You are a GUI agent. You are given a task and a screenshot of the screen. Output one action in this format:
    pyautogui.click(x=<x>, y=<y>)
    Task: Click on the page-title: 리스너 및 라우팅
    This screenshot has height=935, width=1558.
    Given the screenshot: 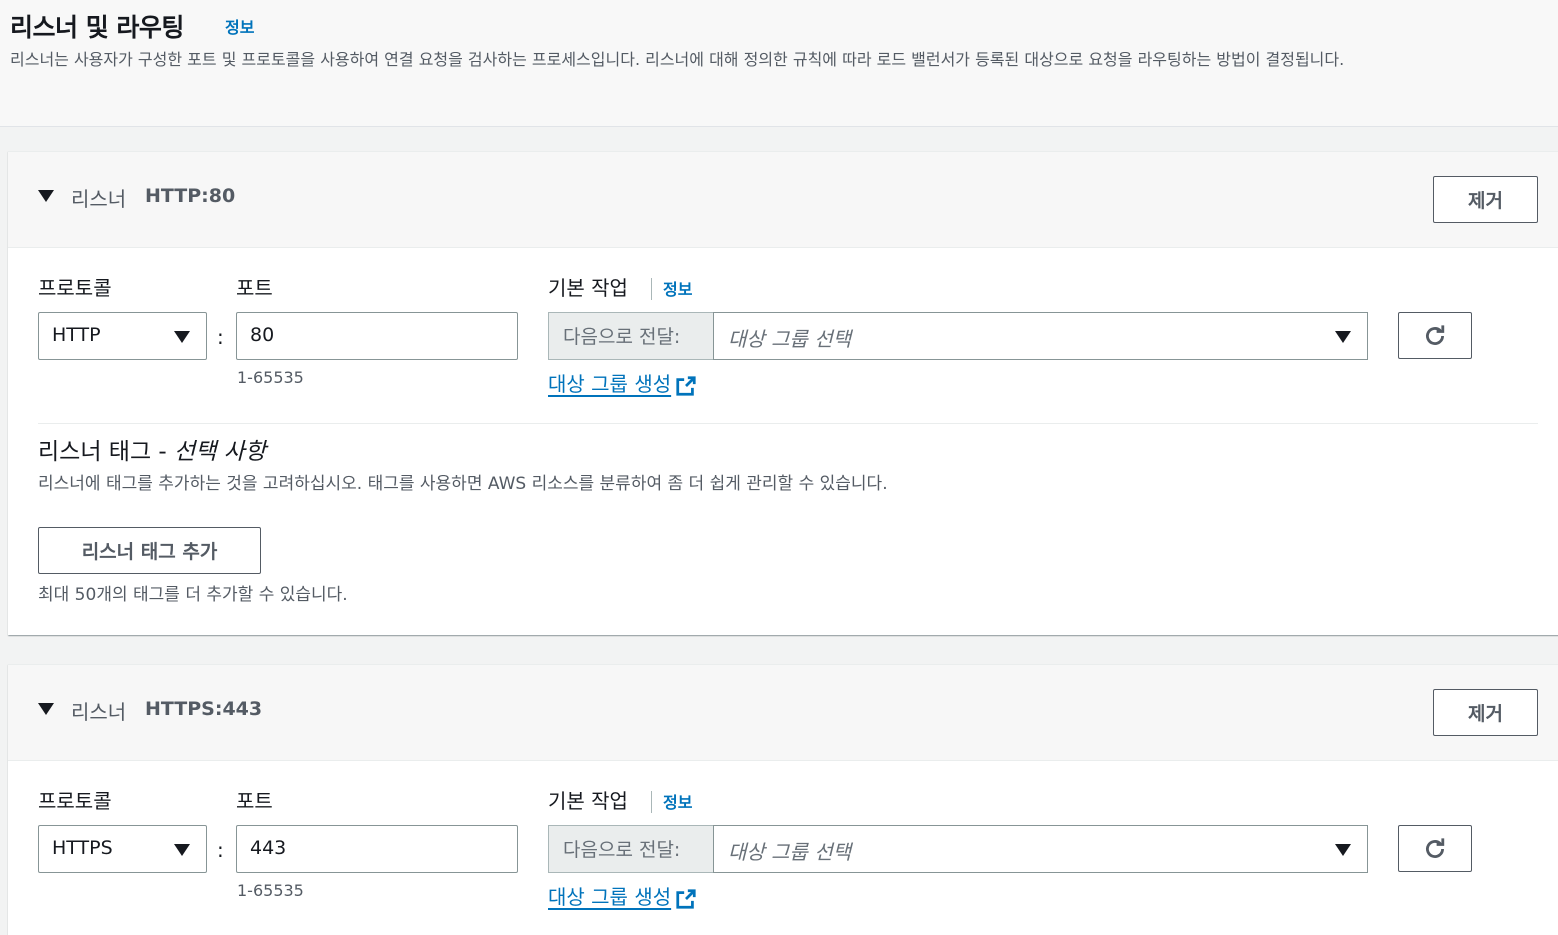 What is the action you would take?
    pyautogui.click(x=97, y=27)
    